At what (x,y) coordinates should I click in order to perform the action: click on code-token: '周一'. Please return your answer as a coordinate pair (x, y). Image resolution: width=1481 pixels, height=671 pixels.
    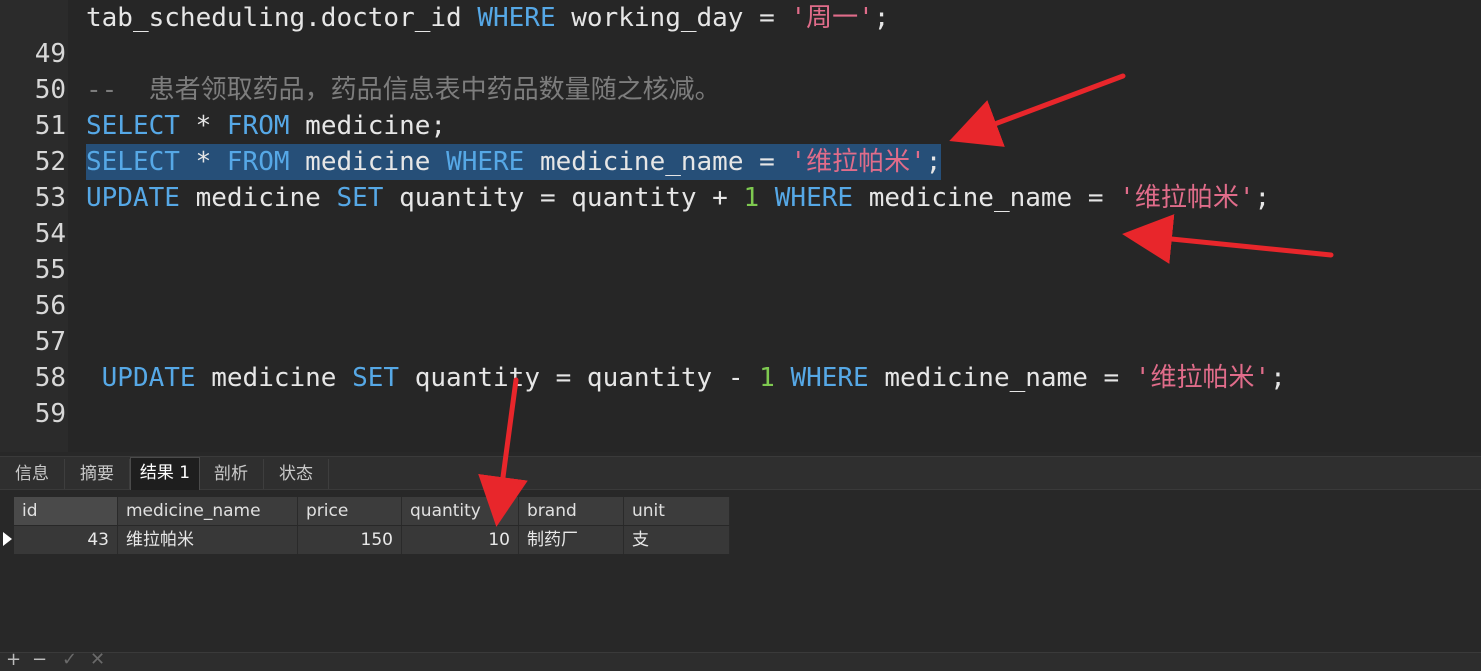
    Looking at the image, I should click on (832, 18).